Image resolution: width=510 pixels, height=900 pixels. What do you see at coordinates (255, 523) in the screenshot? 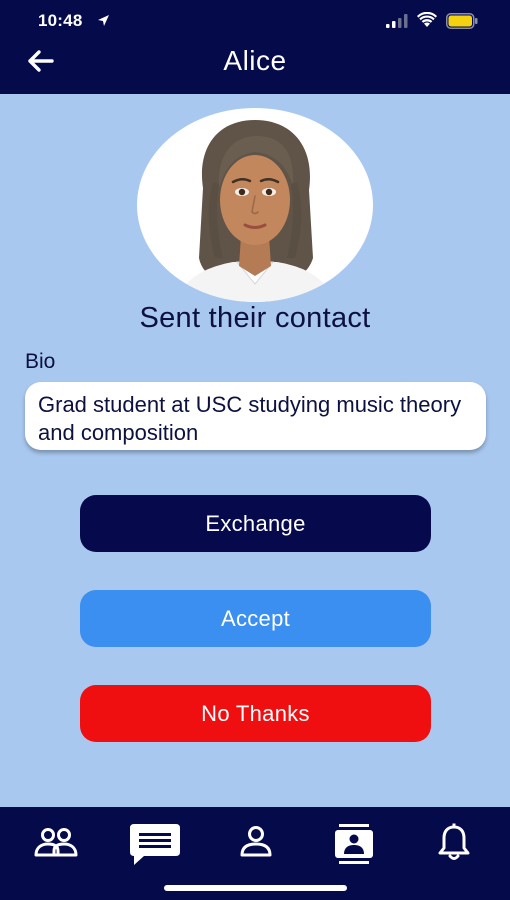
I see `exchange-button: Exchange` at bounding box center [255, 523].